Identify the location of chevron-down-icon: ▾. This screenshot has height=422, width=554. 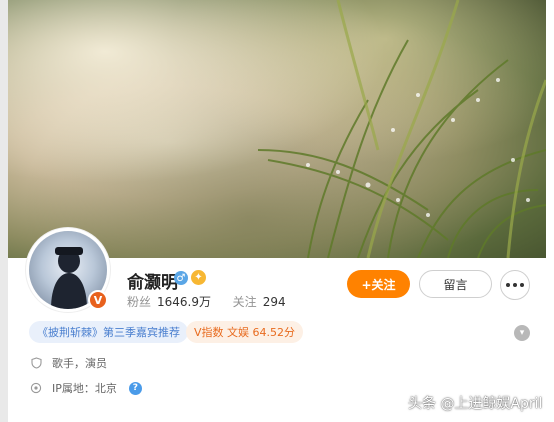
(522, 333).